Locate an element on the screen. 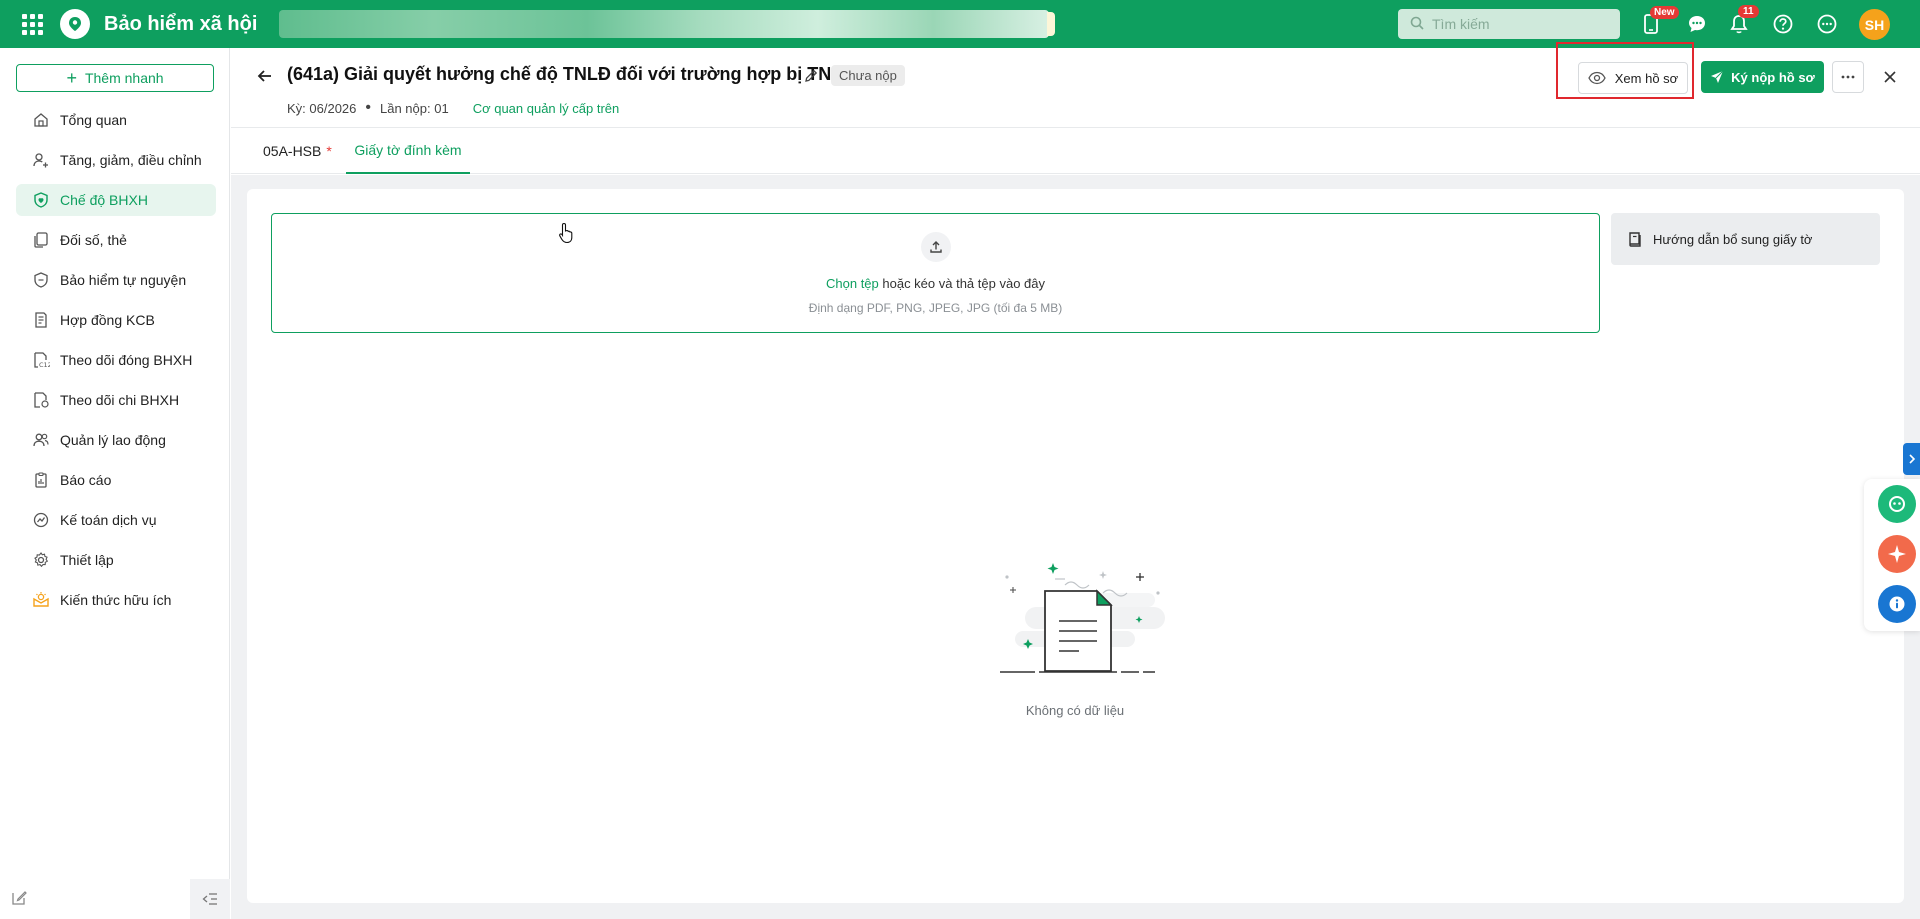  sidebar-item-adjust: Tăng, giảm, điều chỉnh is located at coordinates (116, 160).